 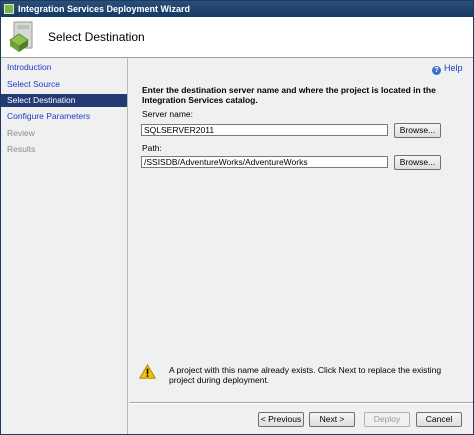 I want to click on deploy-button: Deploy, so click(x=387, y=419).